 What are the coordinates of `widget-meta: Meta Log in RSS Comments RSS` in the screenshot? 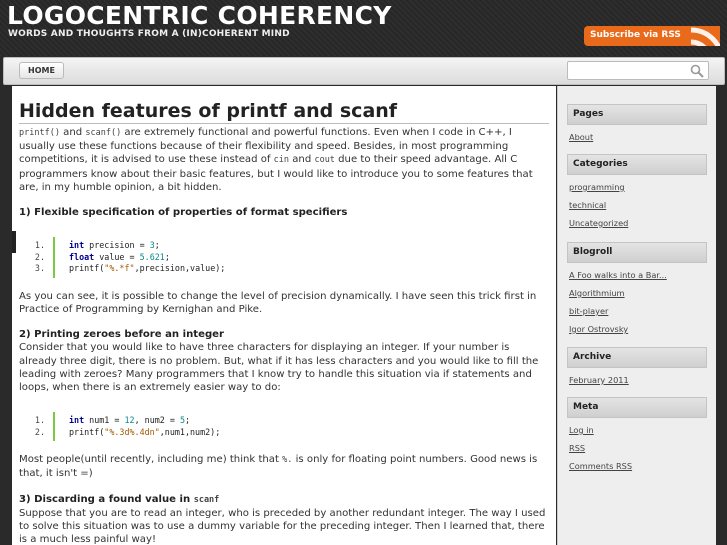 It's located at (637, 434).